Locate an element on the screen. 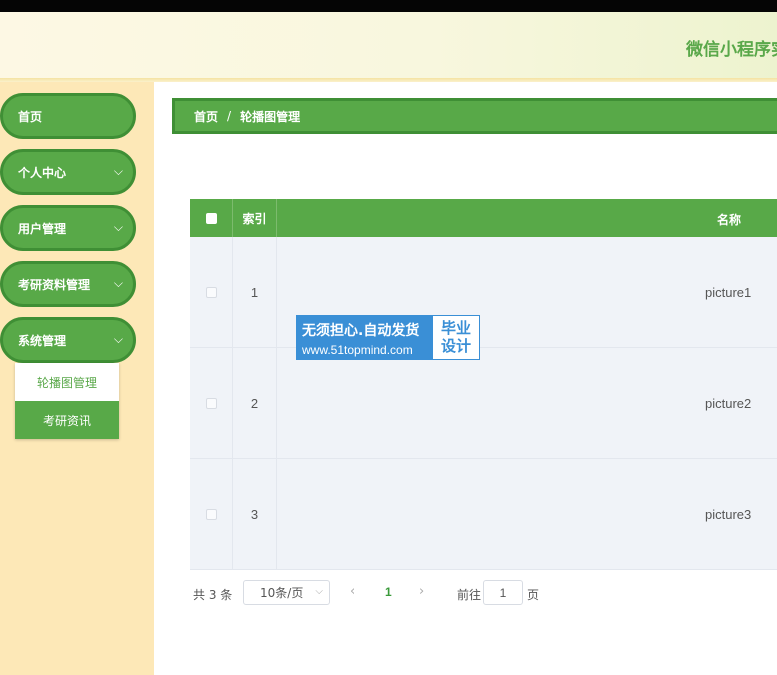 This screenshot has height=675, width=777. page-size-select: 10条/页 ⌵ is located at coordinates (286, 592).